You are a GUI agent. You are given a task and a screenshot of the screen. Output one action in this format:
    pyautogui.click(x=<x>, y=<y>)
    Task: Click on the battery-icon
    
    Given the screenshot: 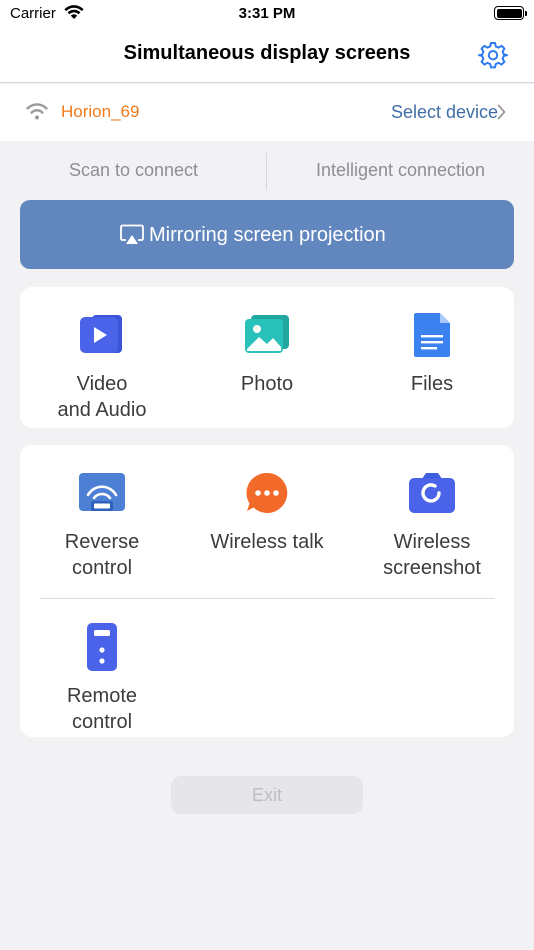 What is the action you would take?
    pyautogui.click(x=510, y=13)
    